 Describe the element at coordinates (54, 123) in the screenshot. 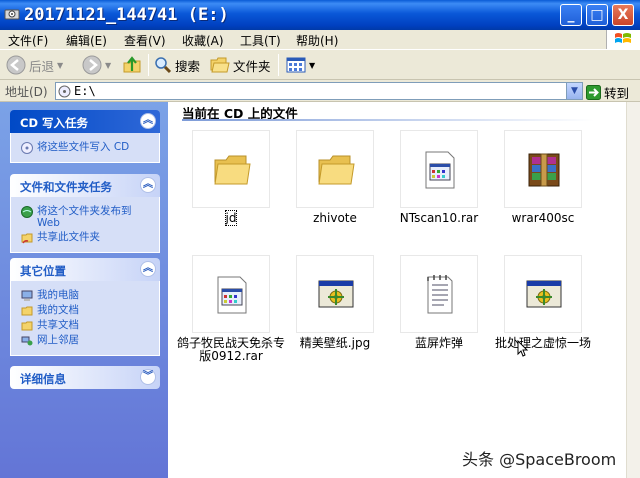

I see `cd-tasks-title: CD 写入任务` at that location.